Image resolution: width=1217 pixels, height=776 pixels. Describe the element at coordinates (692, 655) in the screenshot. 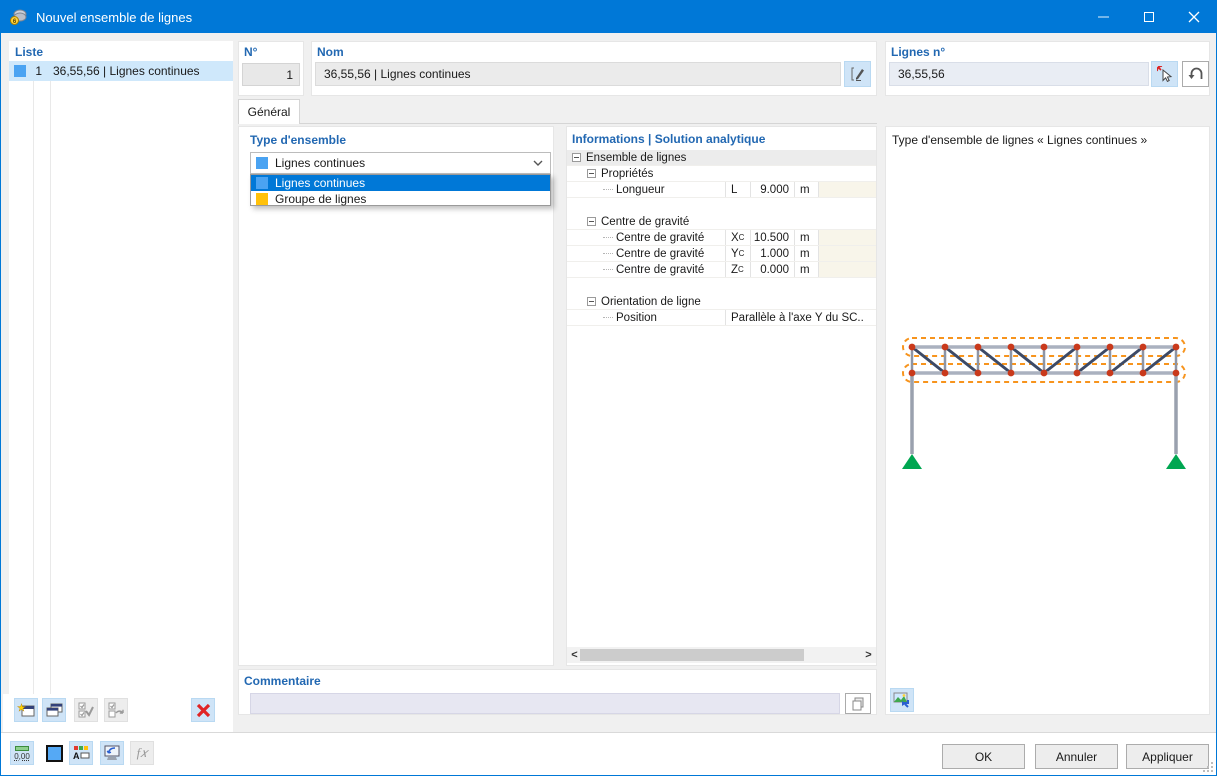

I see `scrollbar-thumb` at that location.